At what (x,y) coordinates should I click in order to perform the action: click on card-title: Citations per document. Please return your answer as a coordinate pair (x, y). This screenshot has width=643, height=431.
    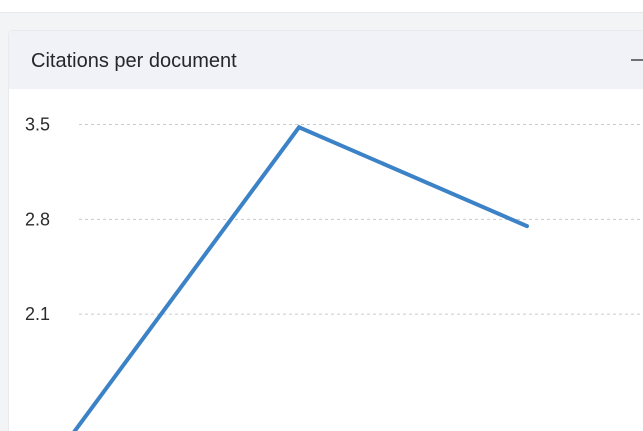
    Looking at the image, I should click on (134, 61).